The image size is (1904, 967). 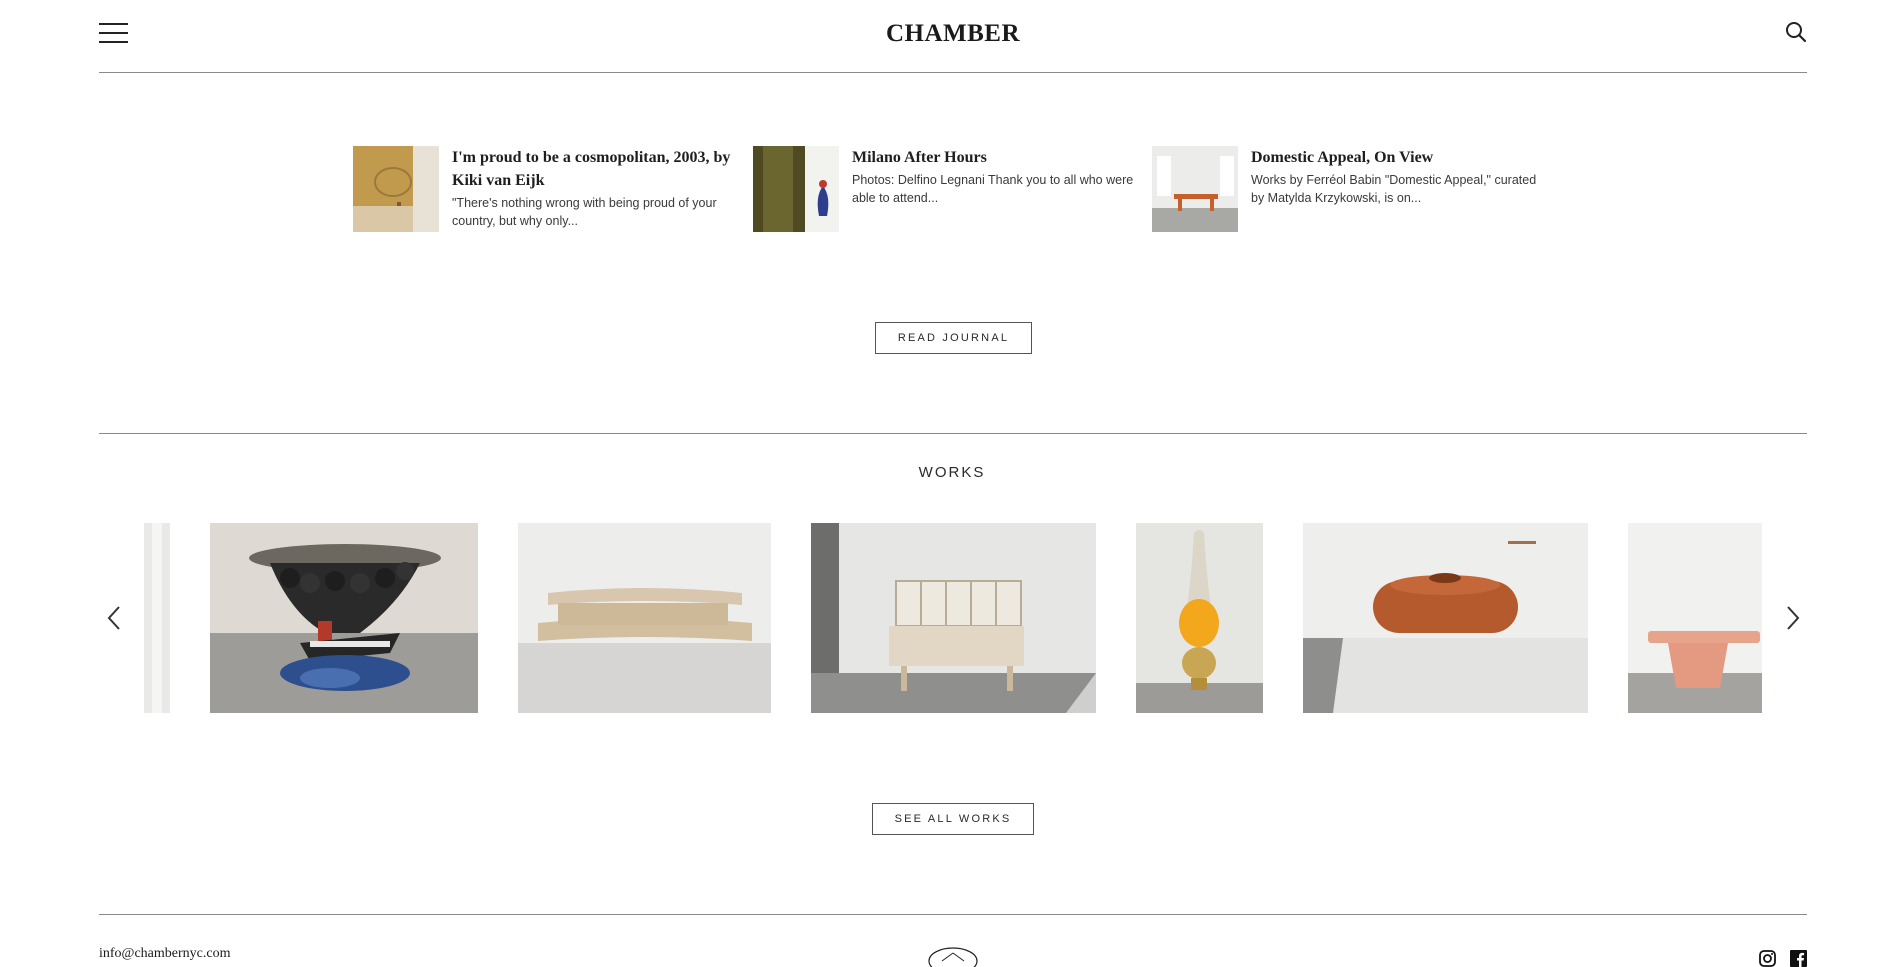 I want to click on instagram-icon, so click(x=1767, y=958).